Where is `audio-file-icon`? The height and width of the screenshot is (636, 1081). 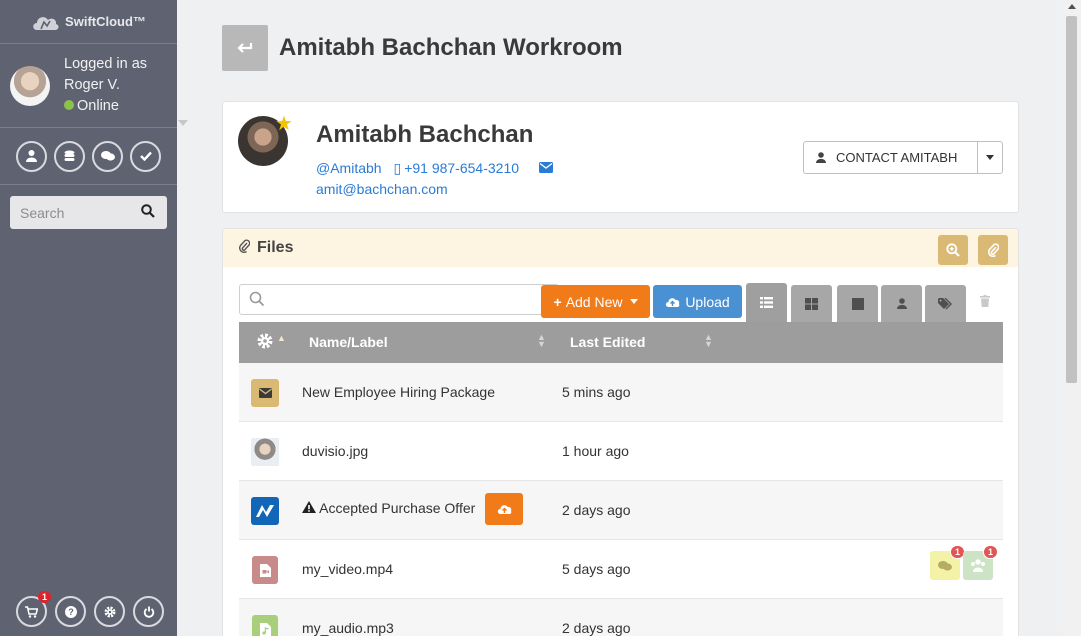
audio-file-icon is located at coordinates (265, 625).